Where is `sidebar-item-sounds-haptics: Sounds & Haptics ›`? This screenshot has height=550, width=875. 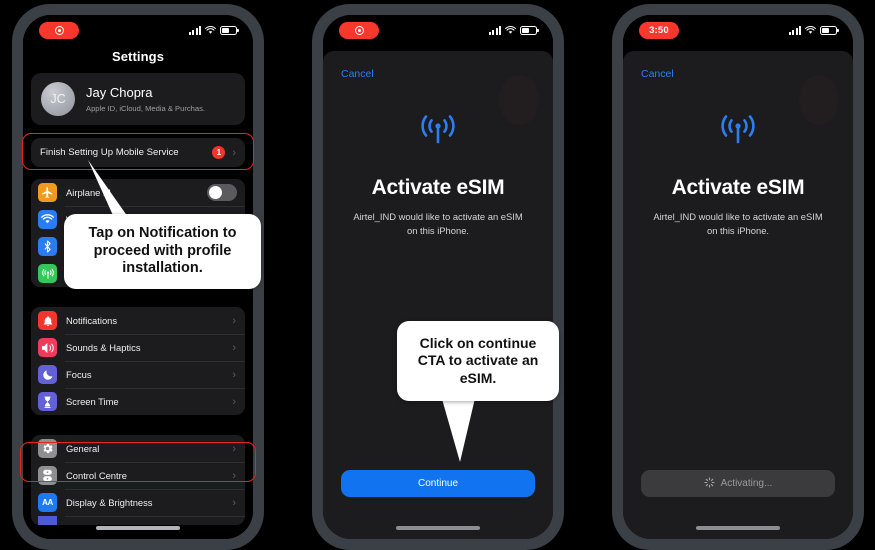
sidebar-item-sounds-haptics: Sounds & Haptics › is located at coordinates (138, 347).